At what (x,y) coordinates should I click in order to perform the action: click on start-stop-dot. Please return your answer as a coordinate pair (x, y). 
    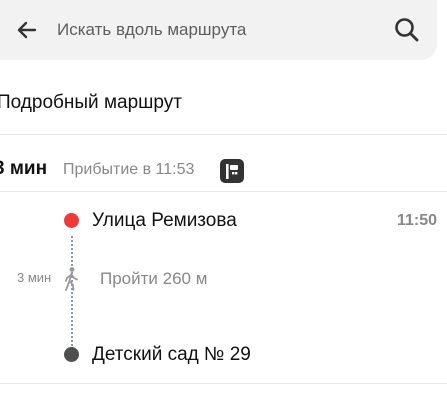
    Looking at the image, I should click on (71, 220).